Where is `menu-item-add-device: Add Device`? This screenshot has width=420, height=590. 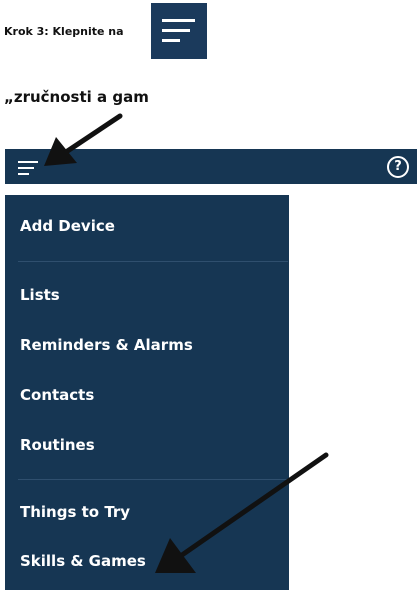 menu-item-add-device: Add Device is located at coordinates (67, 226).